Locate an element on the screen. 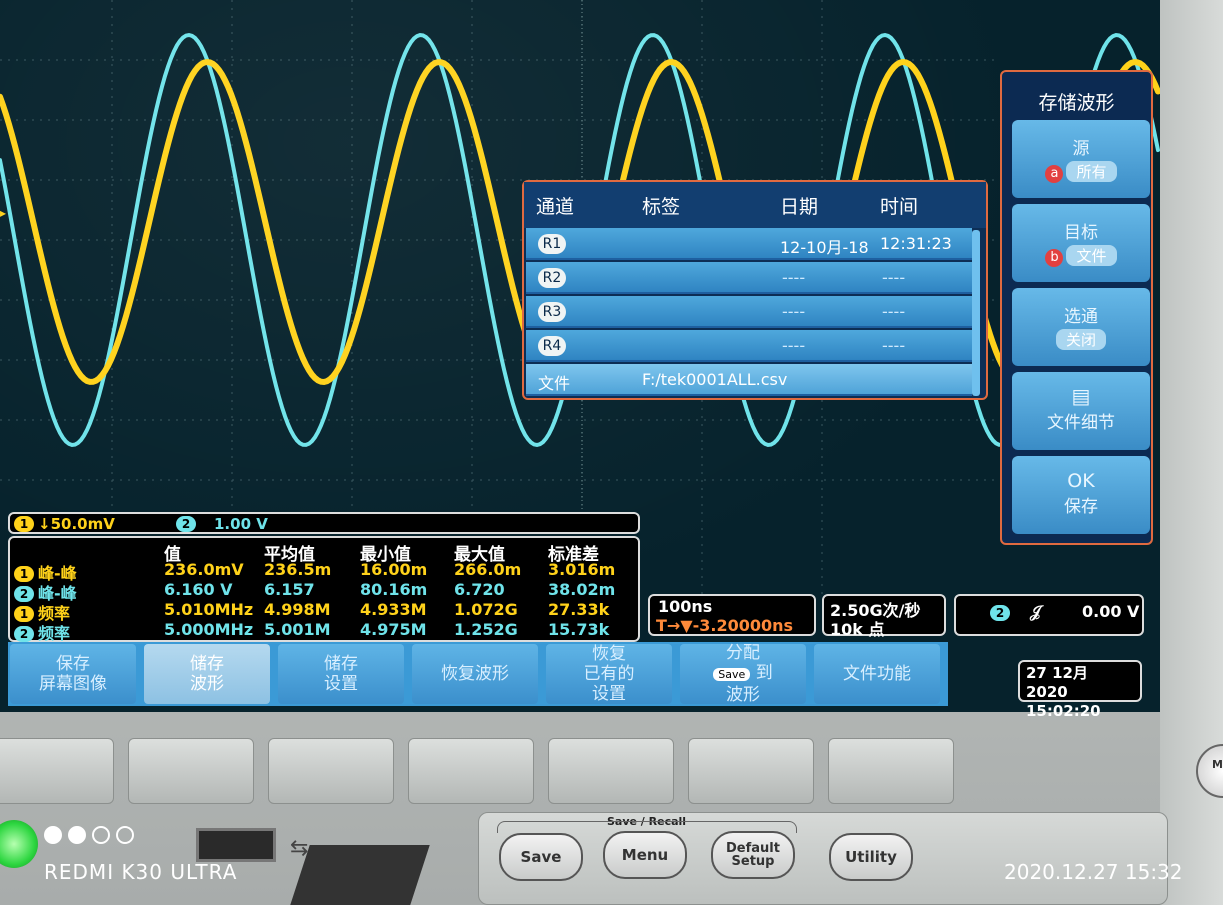 The image size is (1223, 905). timebase-readout: 100ns T→▼-3.20000ns is located at coordinates (732, 615).